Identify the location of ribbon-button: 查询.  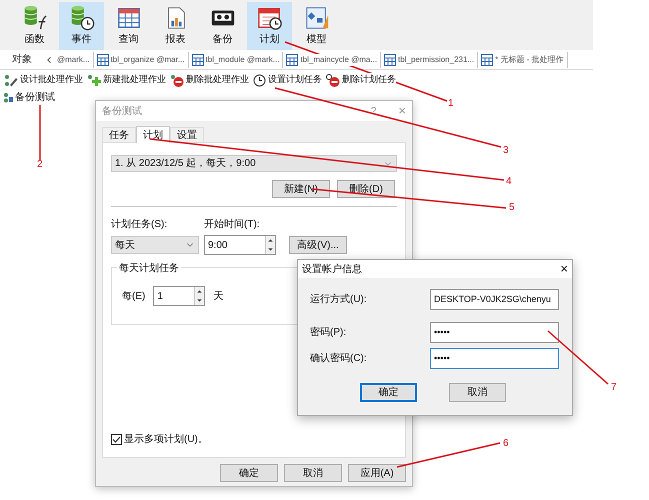
(128, 26).